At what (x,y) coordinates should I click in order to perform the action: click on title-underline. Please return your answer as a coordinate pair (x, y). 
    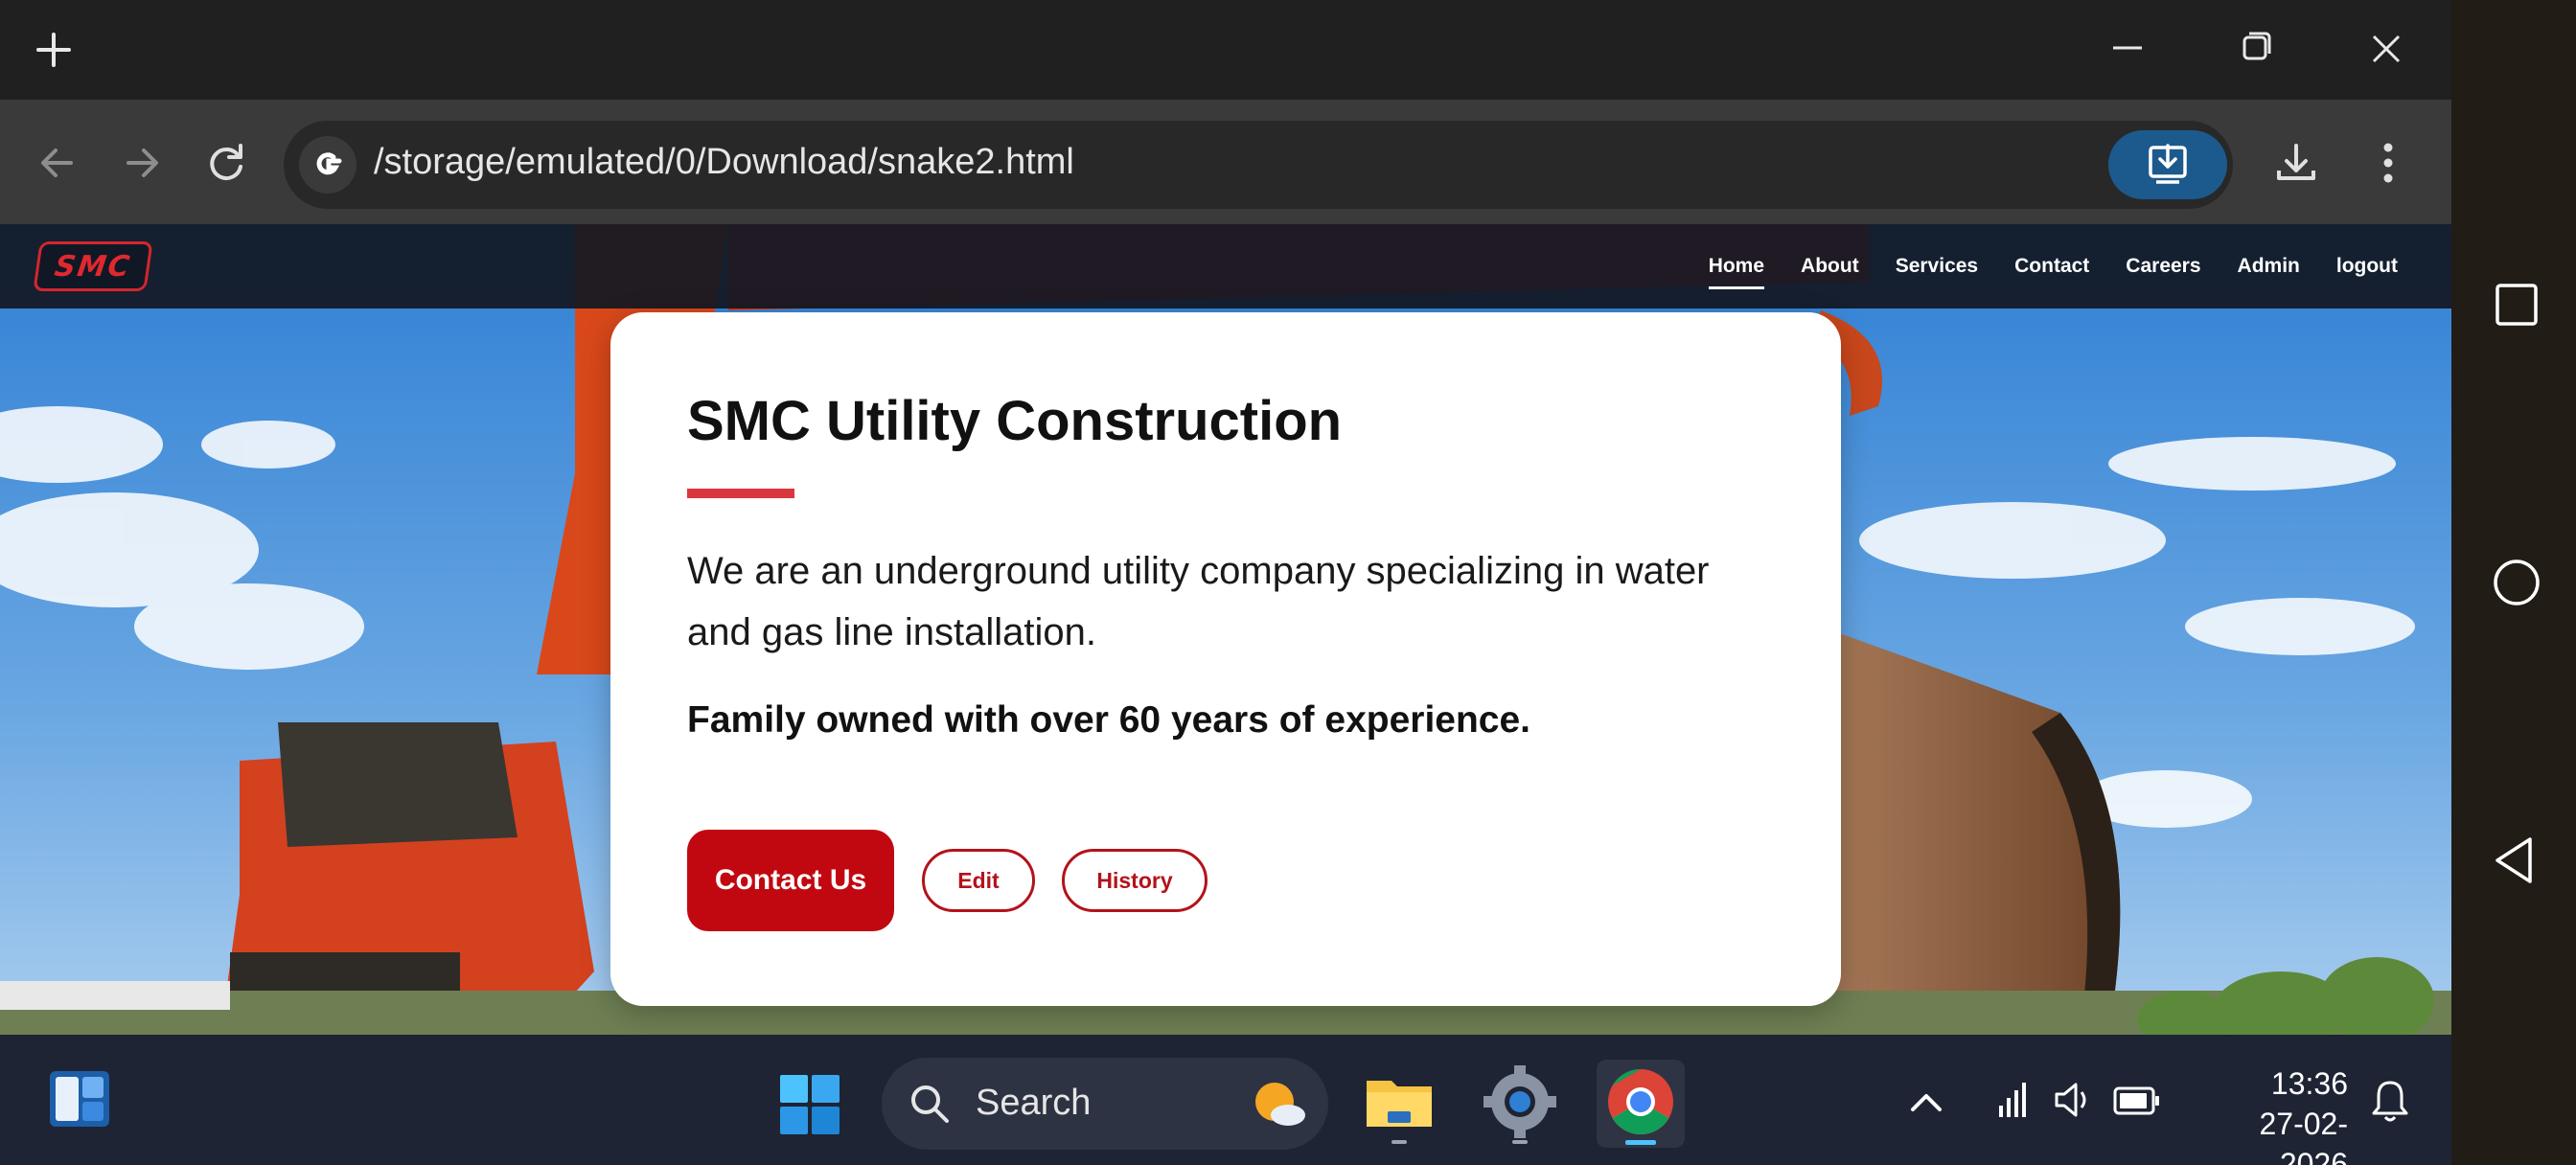
    Looking at the image, I should click on (740, 493).